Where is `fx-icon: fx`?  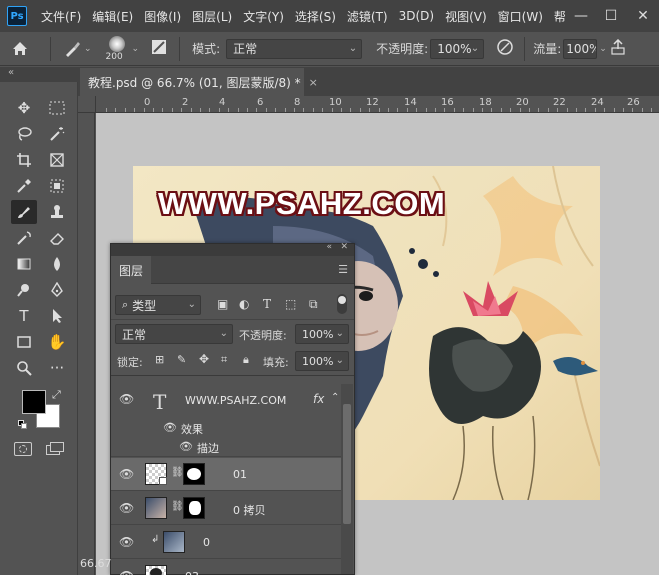 fx-icon: fx is located at coordinates (318, 399).